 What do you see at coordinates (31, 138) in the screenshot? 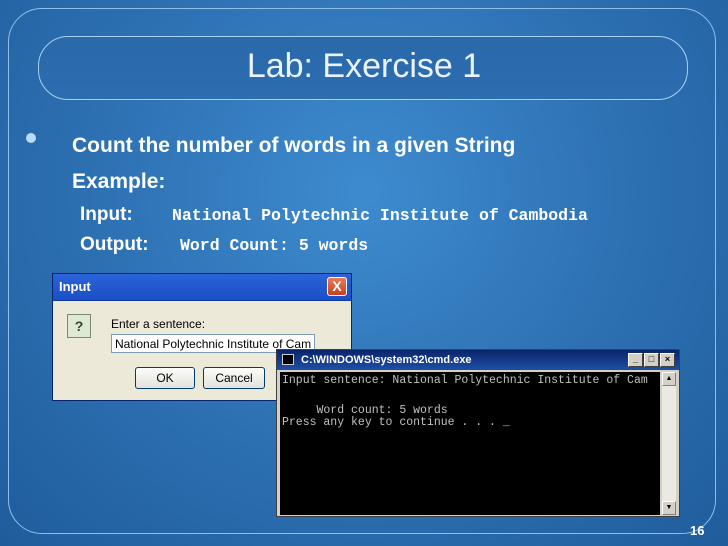
I see `bullet-dot` at bounding box center [31, 138].